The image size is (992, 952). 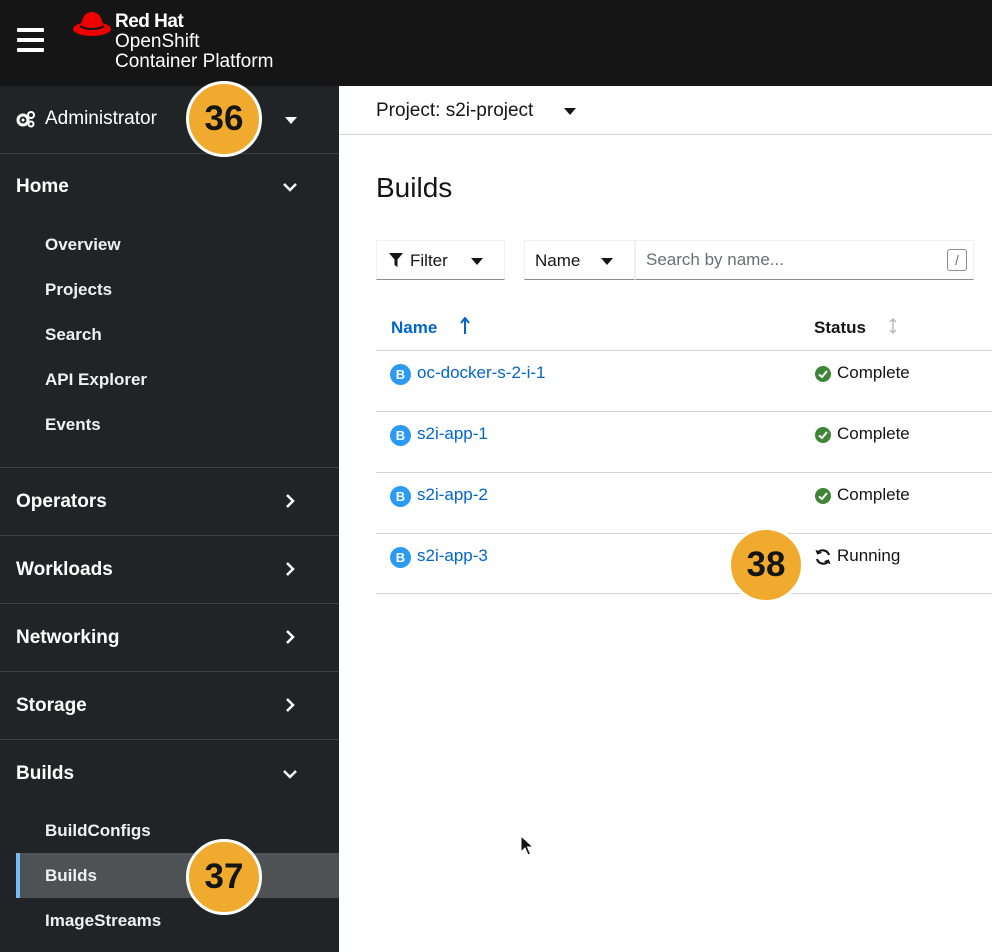 I want to click on search-shortcut-hint: /, so click(x=957, y=260).